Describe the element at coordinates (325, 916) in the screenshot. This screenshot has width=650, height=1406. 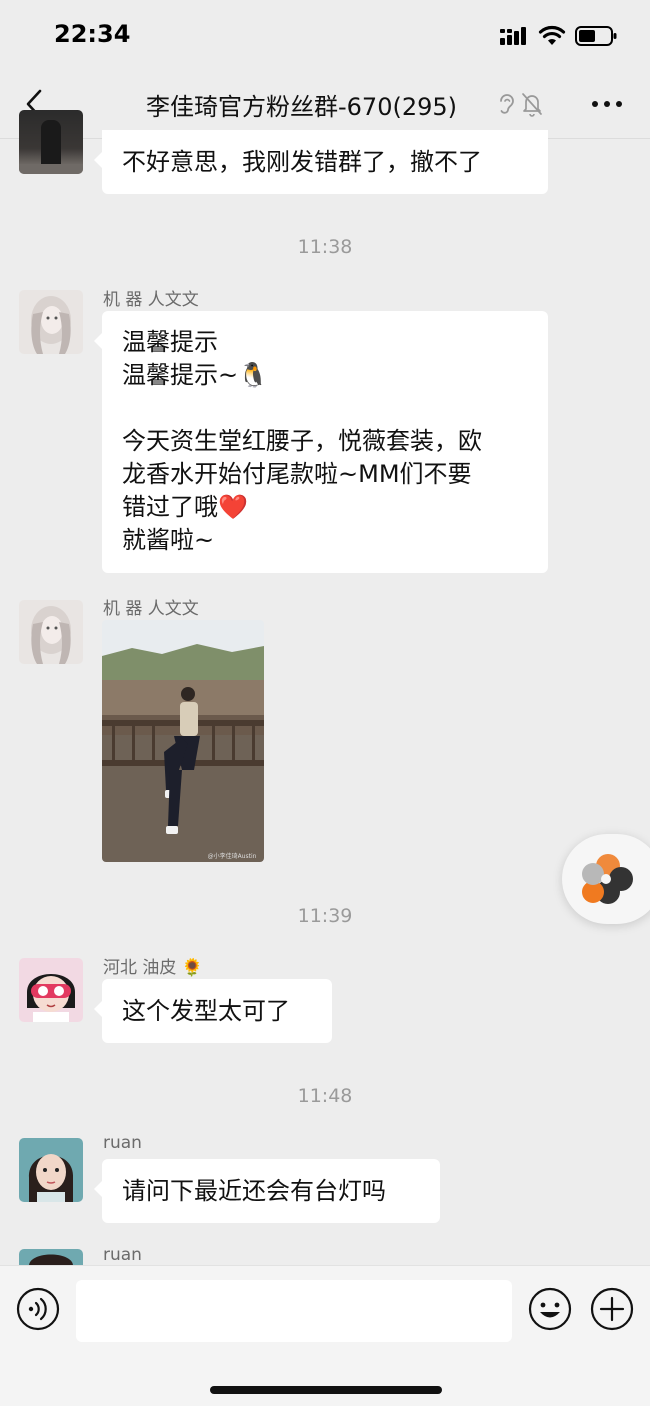
I see `timestamp: 11:39` at that location.